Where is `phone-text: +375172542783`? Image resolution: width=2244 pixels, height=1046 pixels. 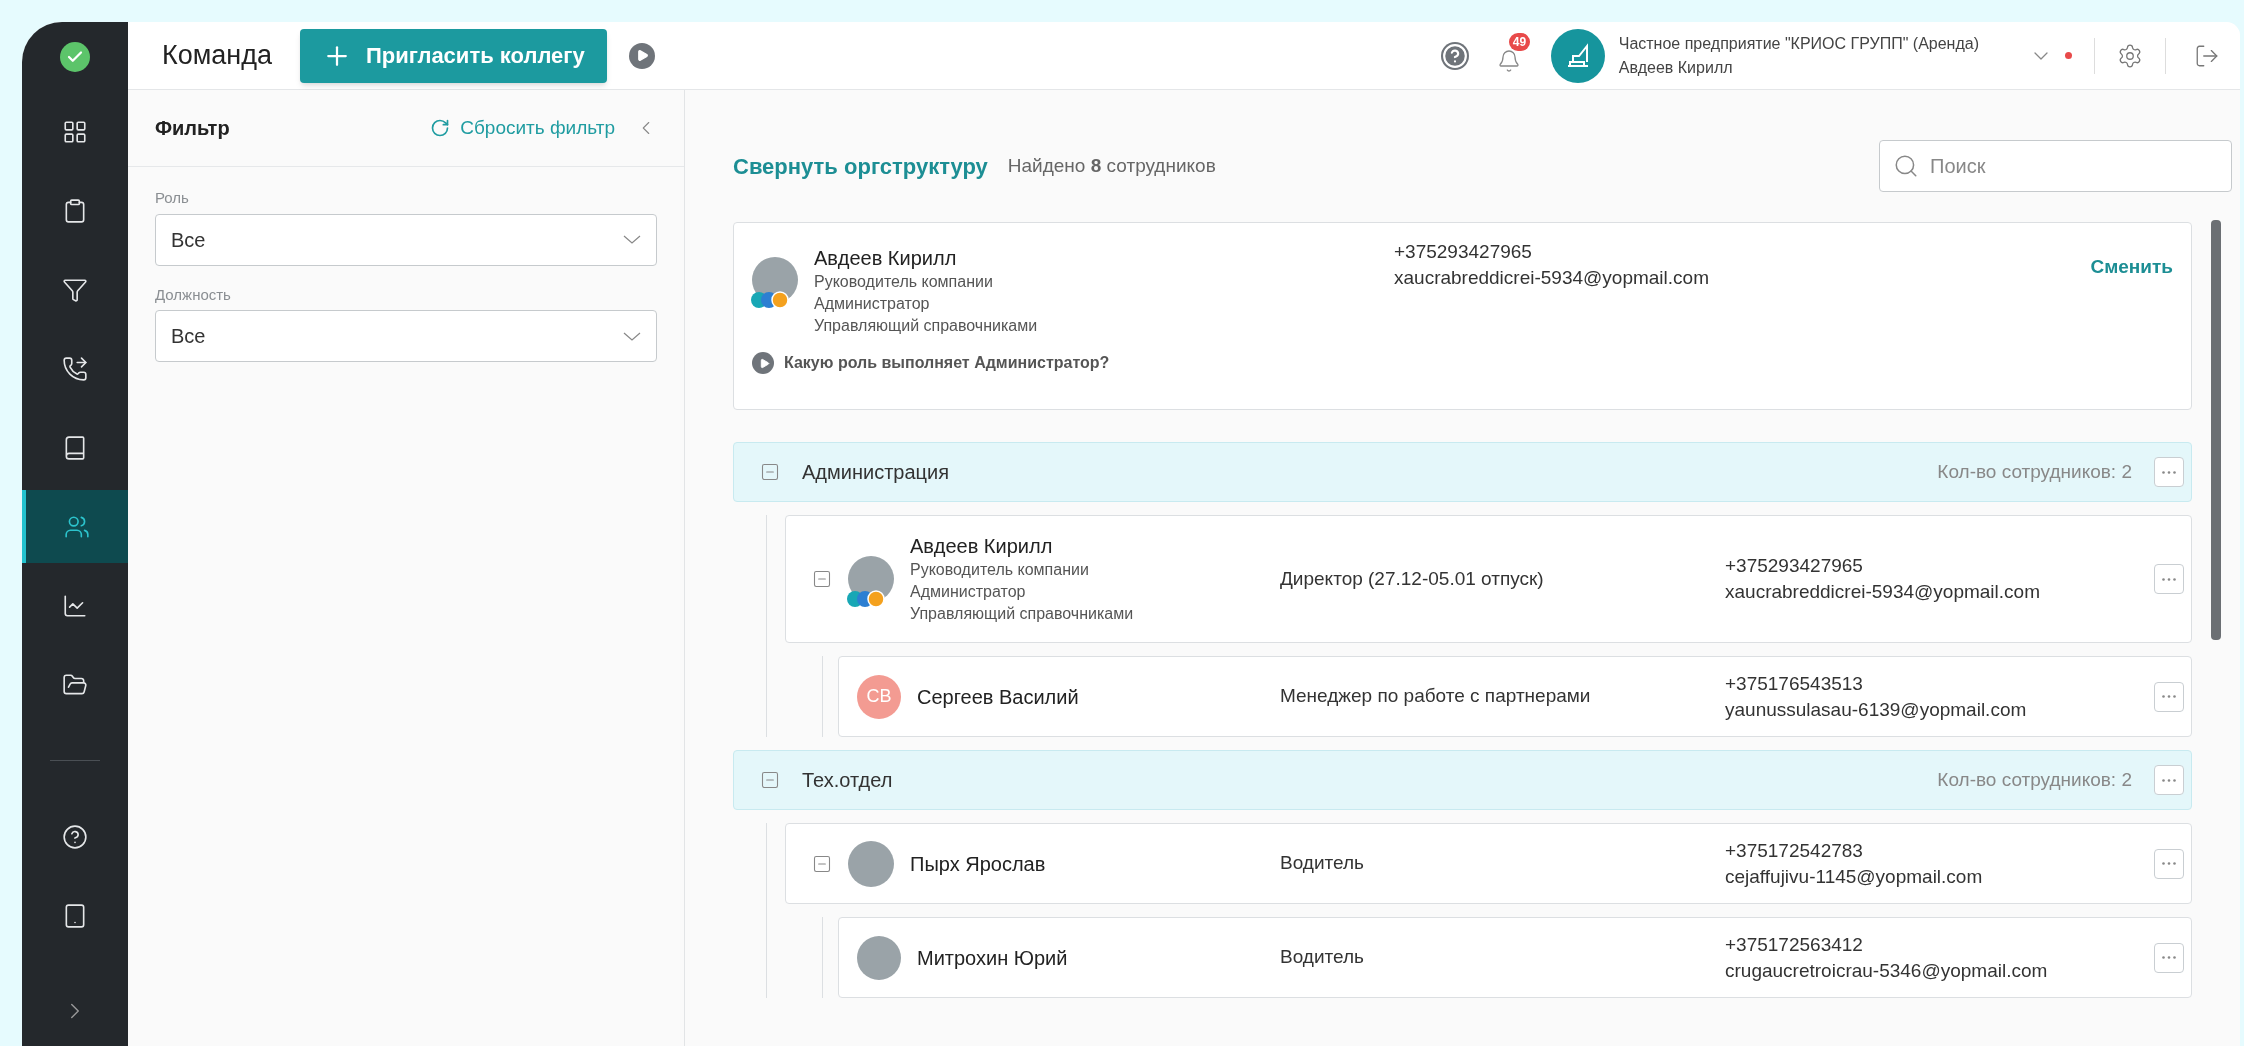
phone-text: +375172542783 is located at coordinates (1794, 850).